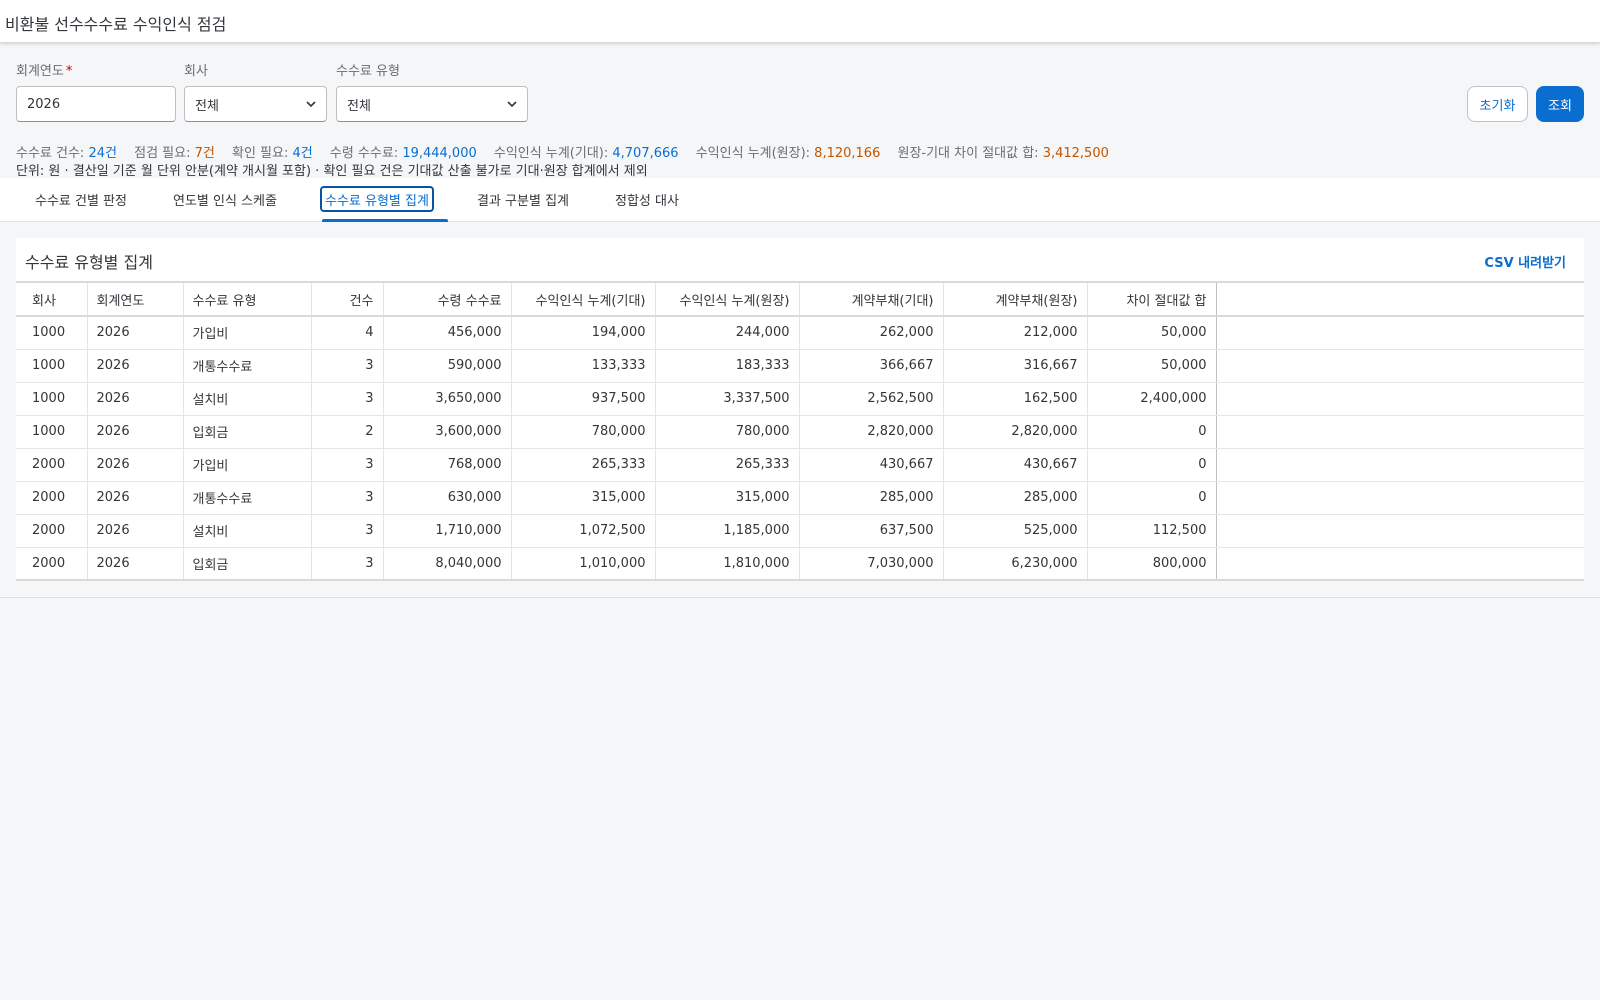 The height and width of the screenshot is (1000, 1600). What do you see at coordinates (583, 531) in the screenshot?
I see `cell-rev-expected: 1,072,500` at bounding box center [583, 531].